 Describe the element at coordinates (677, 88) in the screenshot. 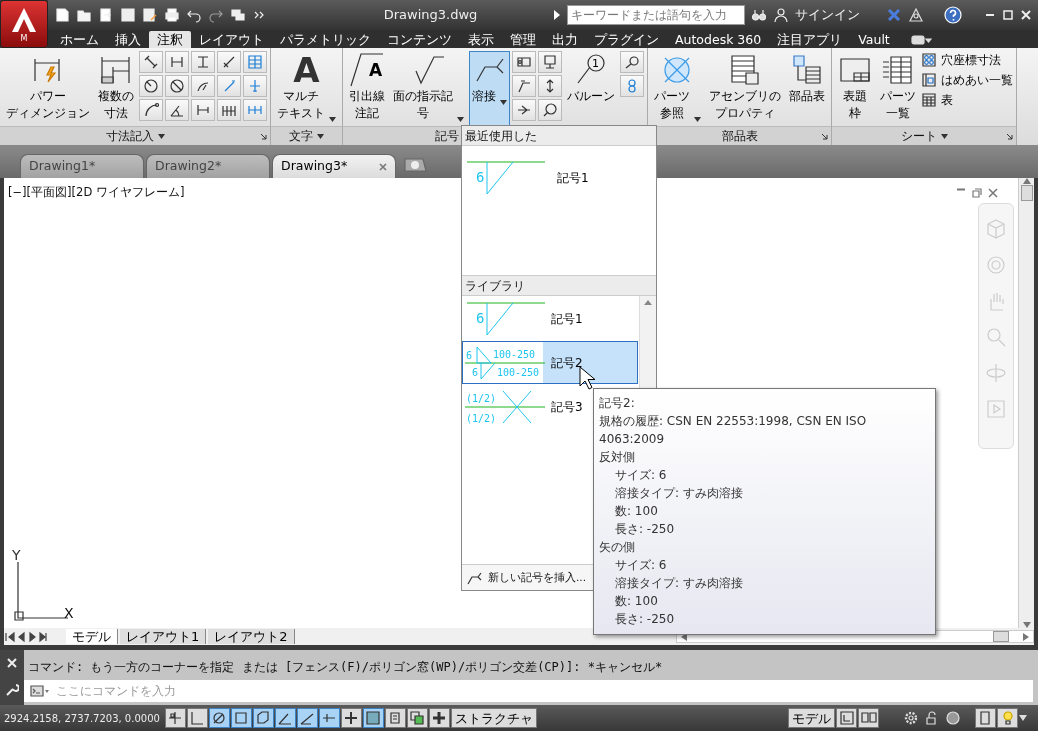

I see `ribbon-button: パーツ 参照` at that location.